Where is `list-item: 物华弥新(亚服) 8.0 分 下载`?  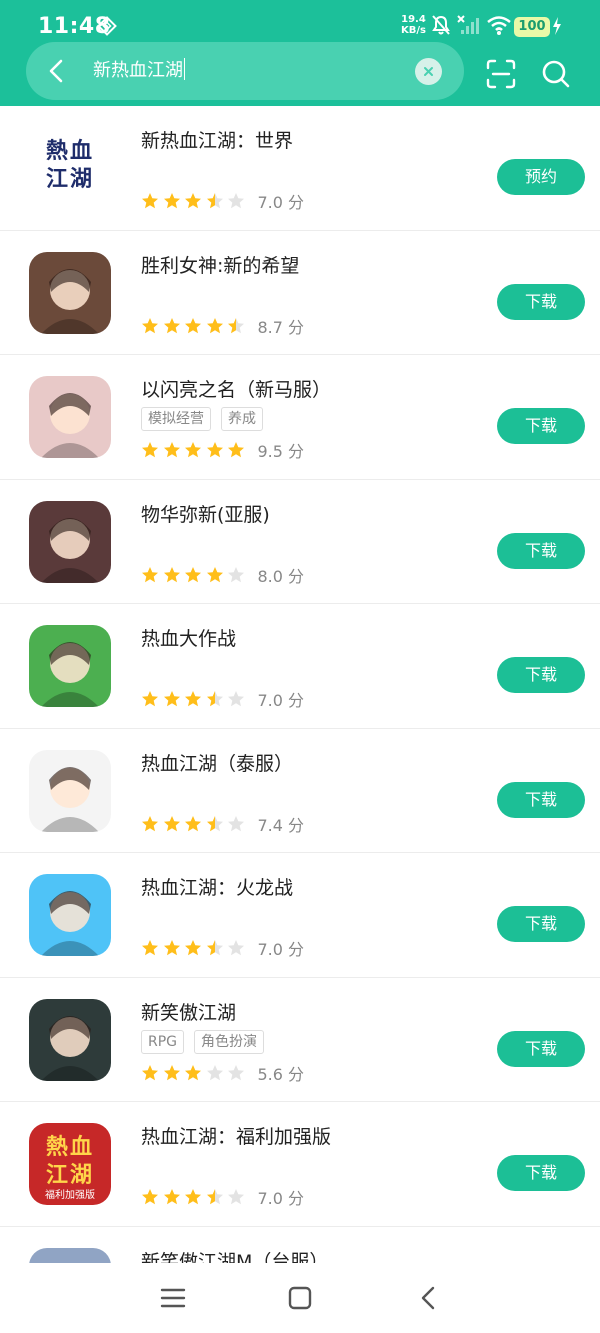 list-item: 物华弥新(亚服) 8.0 分 下载 is located at coordinates (300, 542).